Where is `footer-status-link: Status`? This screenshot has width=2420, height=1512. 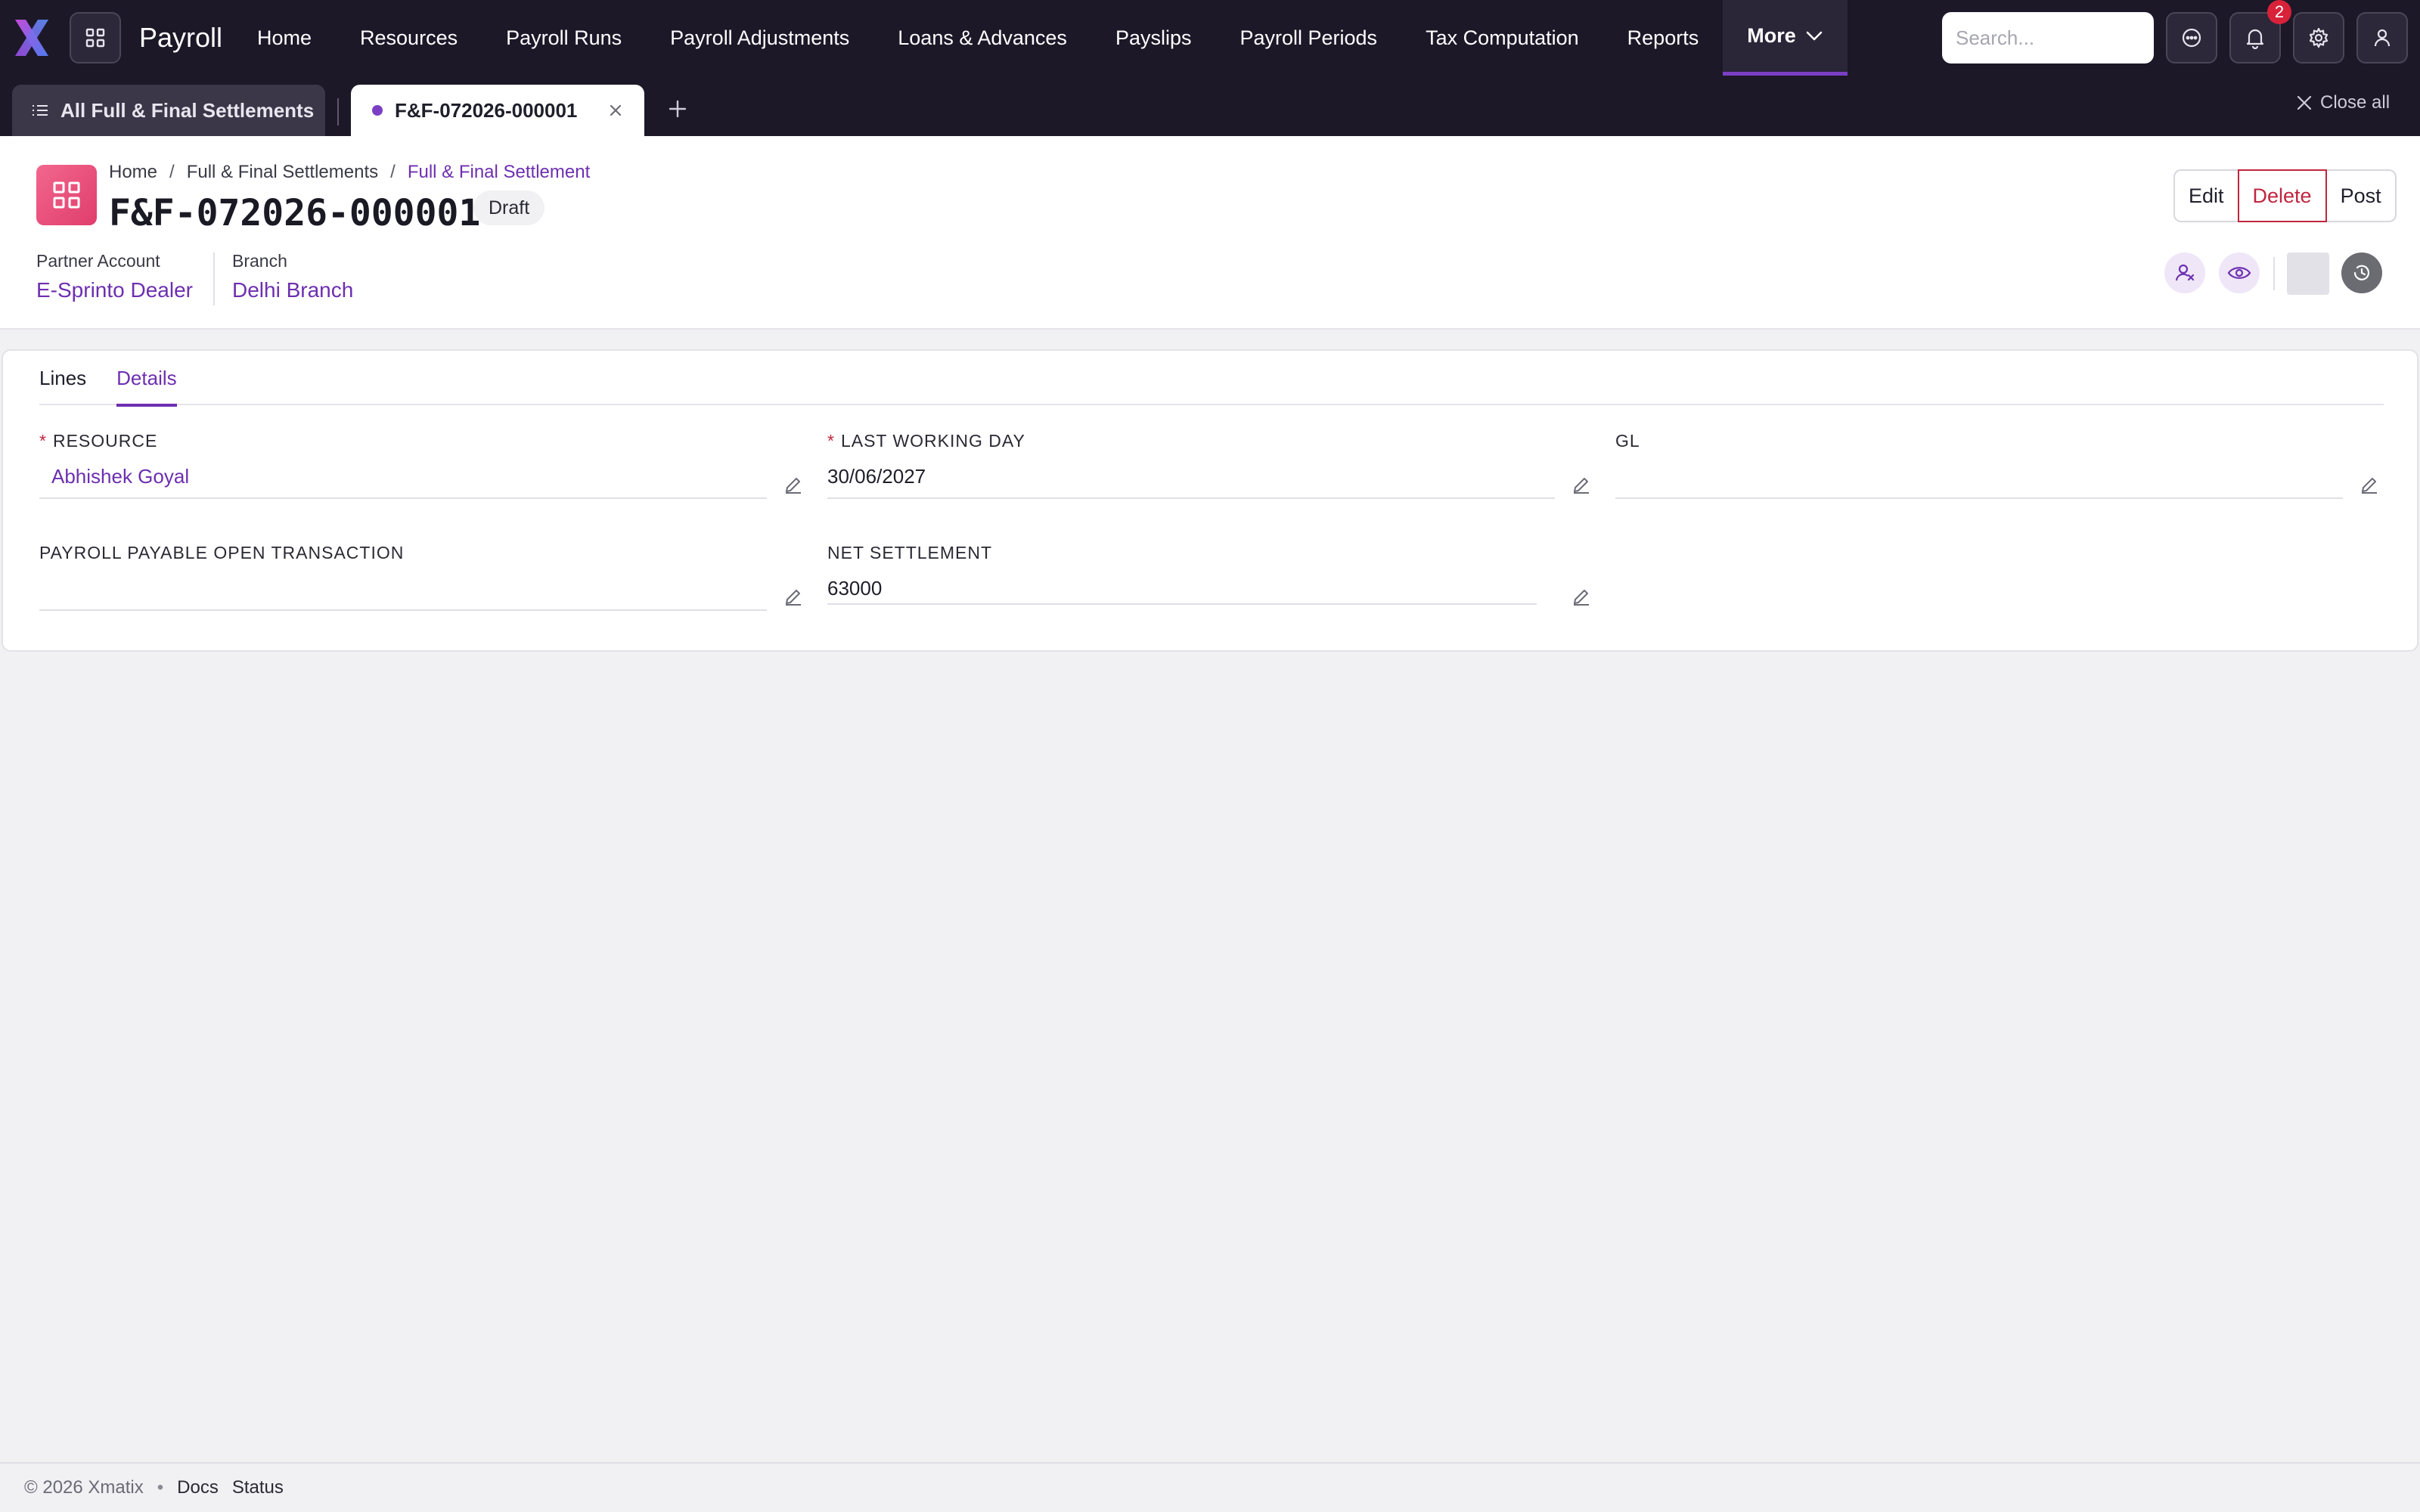 footer-status-link: Status is located at coordinates (258, 1487).